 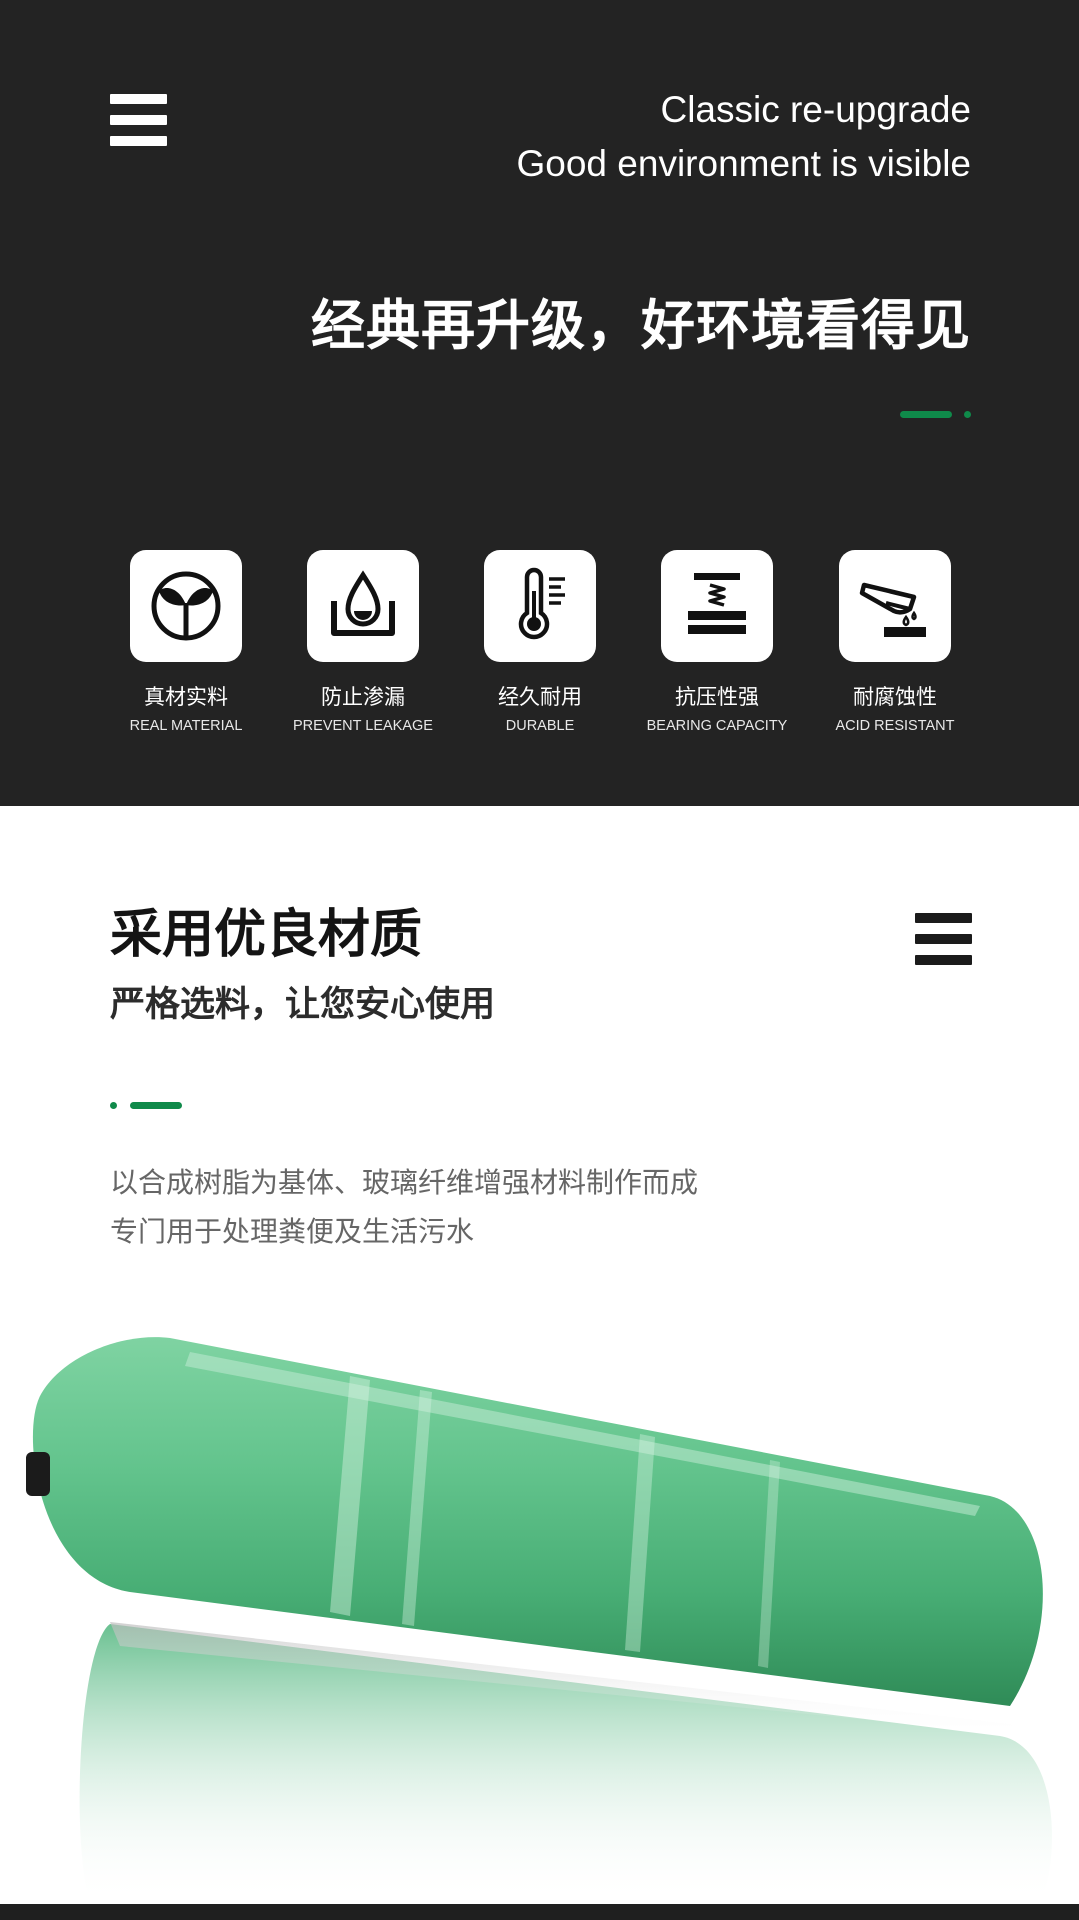 I want to click on thermometer-icon, so click(x=541, y=603).